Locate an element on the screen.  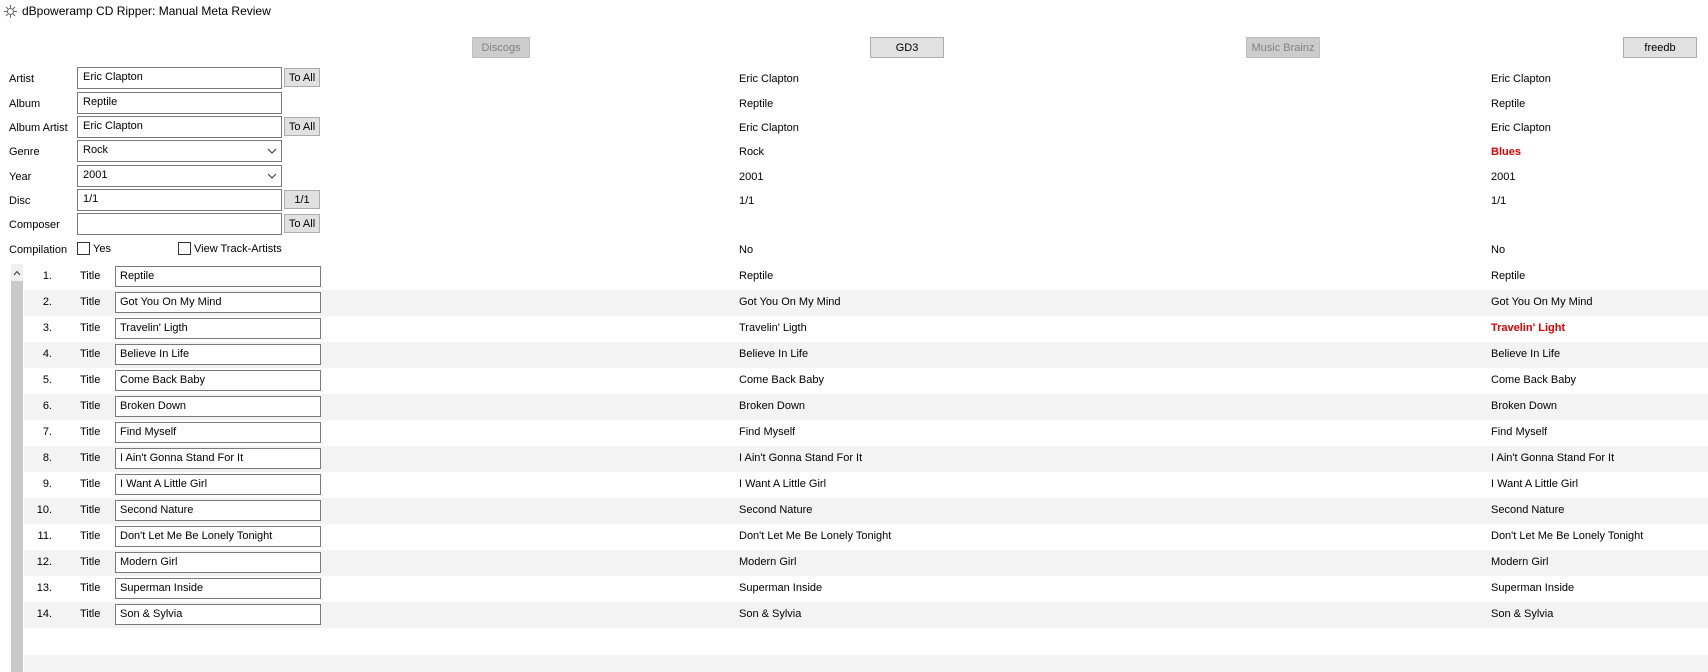
track-number: 14. is located at coordinates (44, 614).